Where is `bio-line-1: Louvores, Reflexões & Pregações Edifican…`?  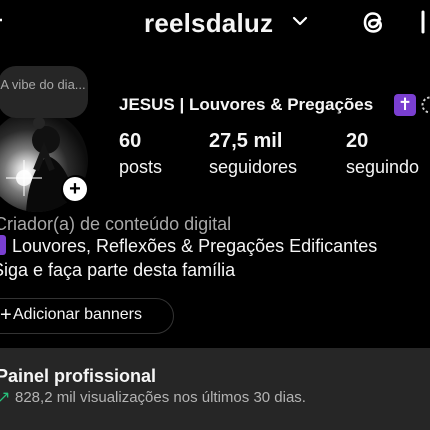
bio-line-1: Louvores, Reflexões & Pregações Edifican… is located at coordinates (188, 246).